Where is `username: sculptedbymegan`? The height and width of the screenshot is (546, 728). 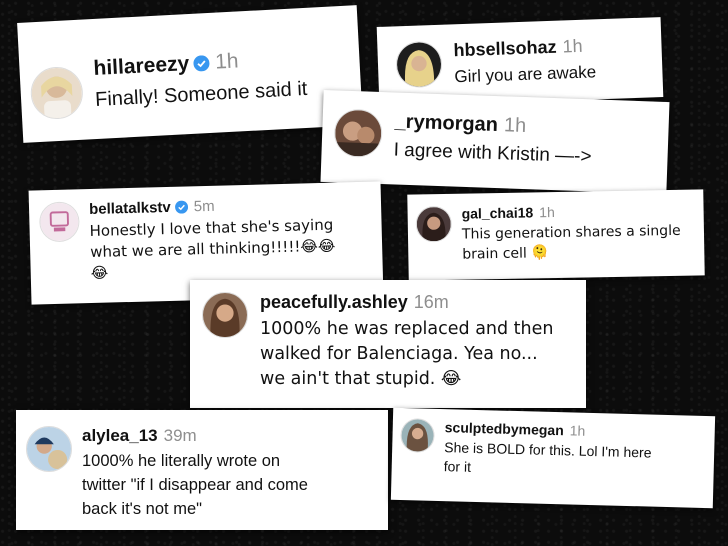
username: sculptedbymegan is located at coordinates (504, 428).